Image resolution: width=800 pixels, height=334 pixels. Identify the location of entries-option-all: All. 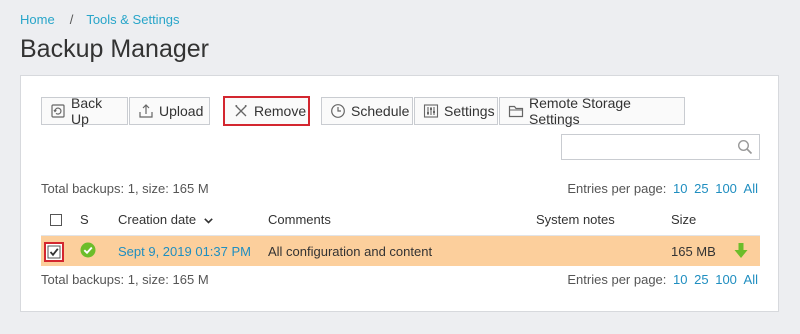
(751, 188).